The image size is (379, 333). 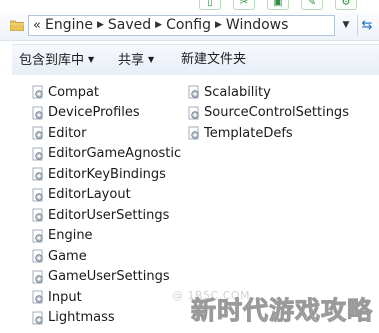 What do you see at coordinates (106, 133) in the screenshot?
I see `list-item: Editor` at bounding box center [106, 133].